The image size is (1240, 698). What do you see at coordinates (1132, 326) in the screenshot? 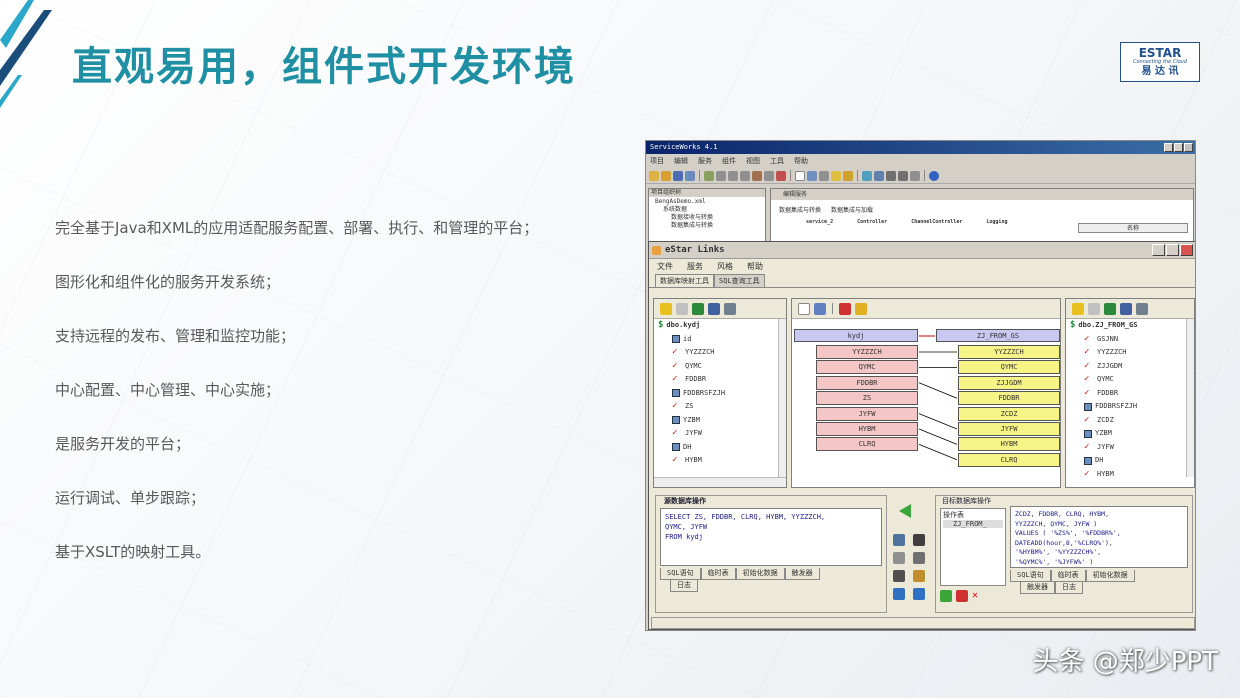
I see `tree-root: $ dbo.ZJ_FROM_GS` at bounding box center [1132, 326].